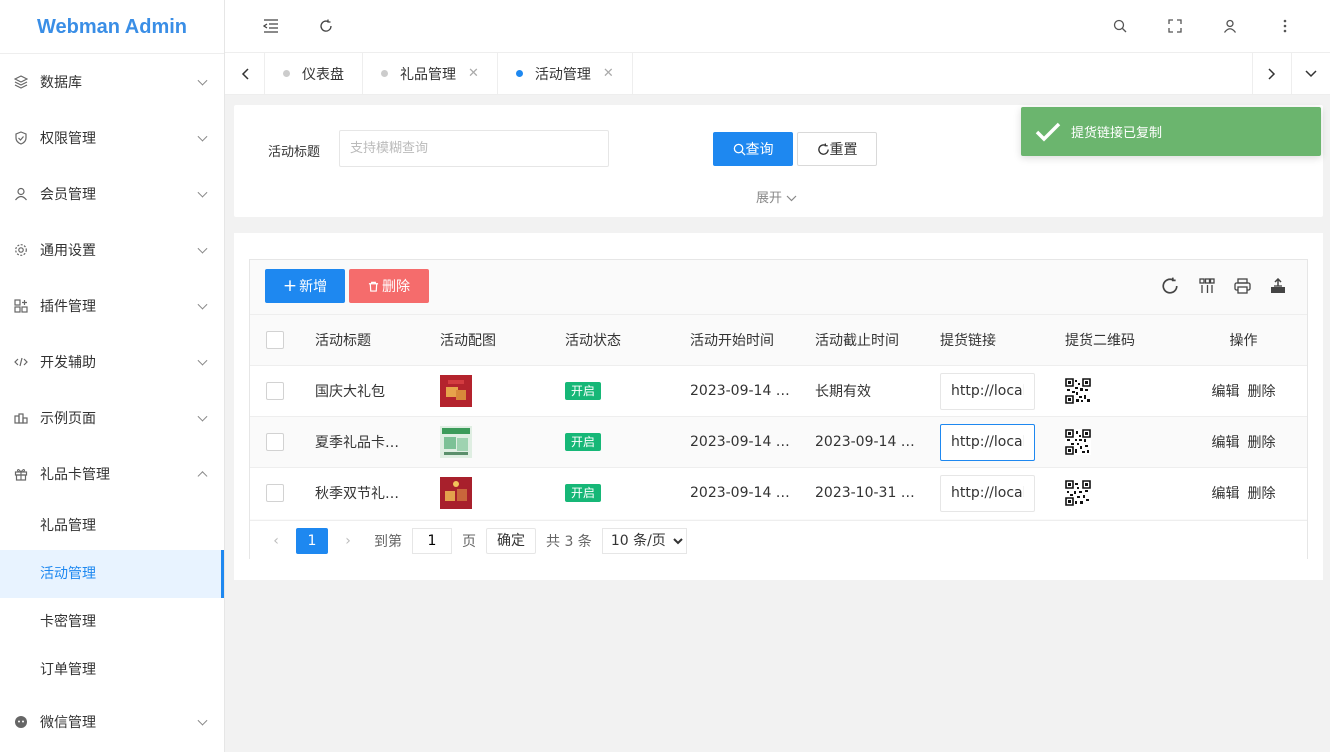  Describe the element at coordinates (112, 194) in the screenshot. I see `sidebar-item-members: 会员管理` at that location.